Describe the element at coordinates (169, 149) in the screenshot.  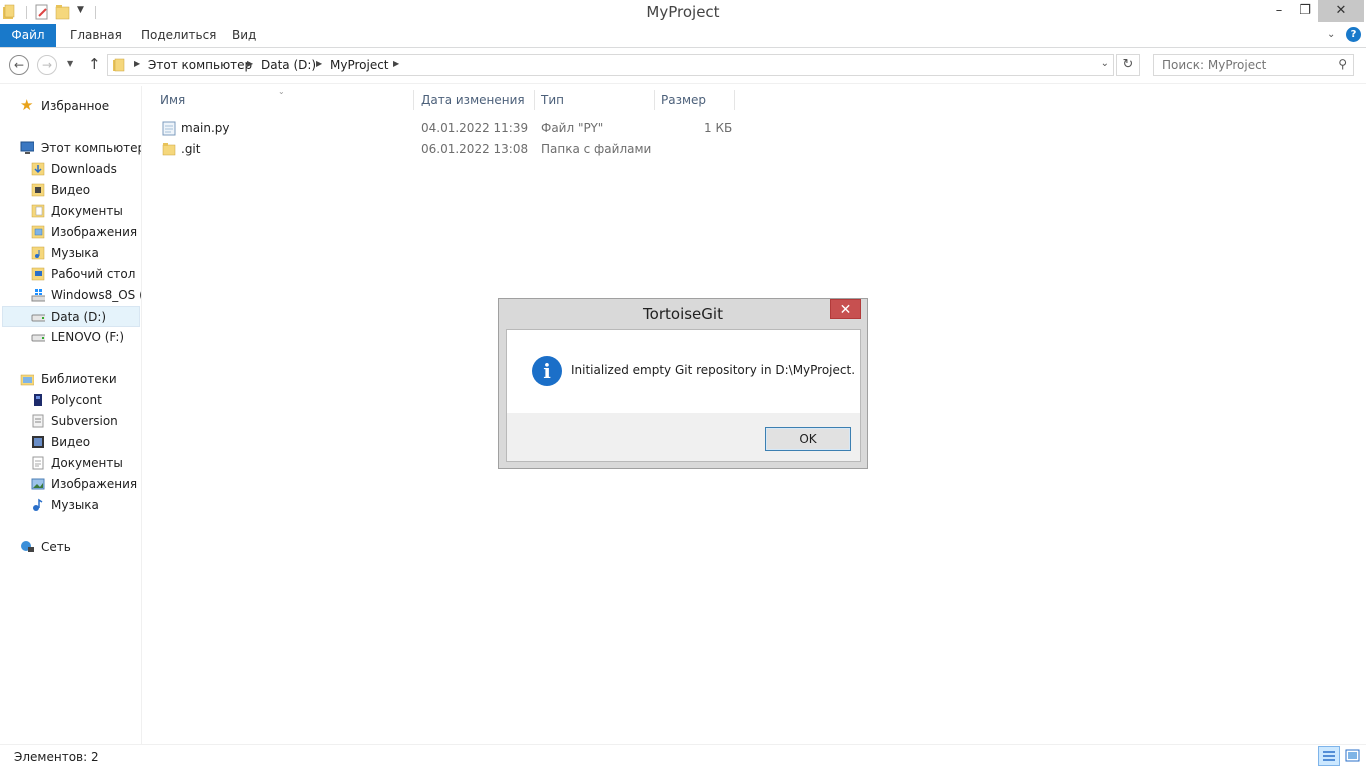
I see `folder-icon` at that location.